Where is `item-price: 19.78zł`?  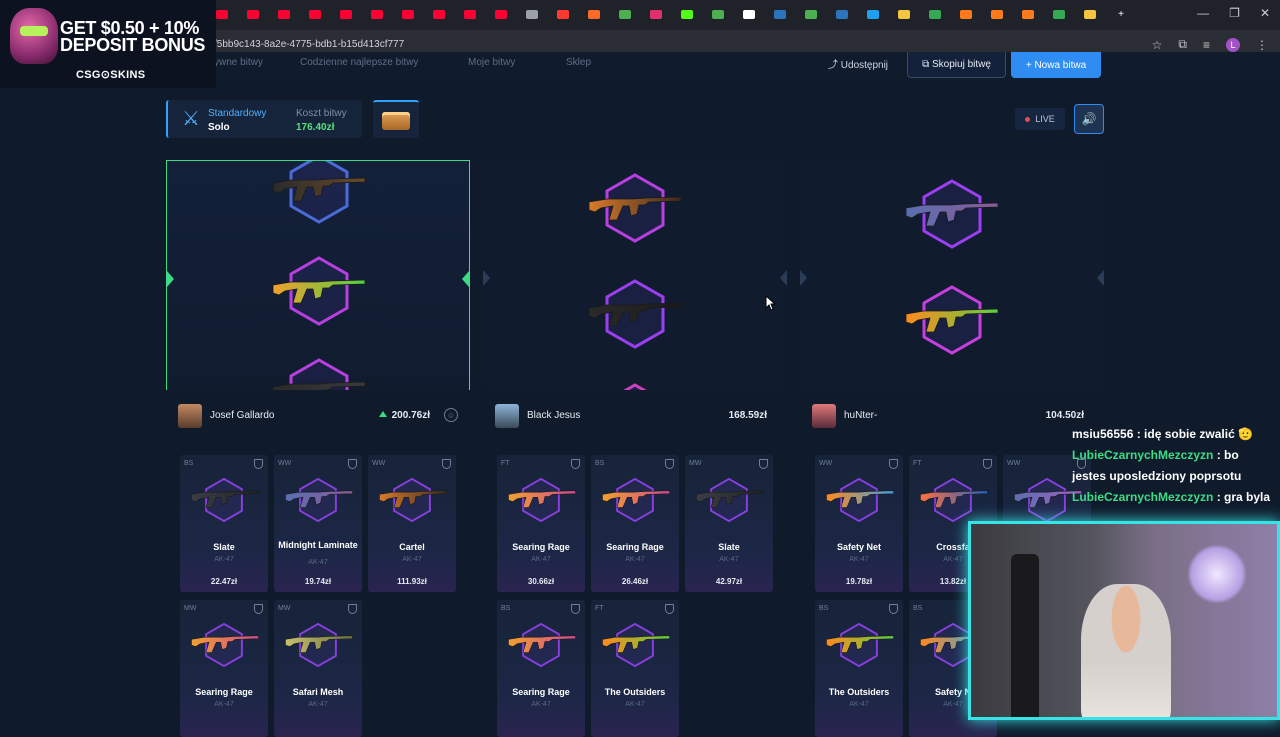
item-price: 19.78zł is located at coordinates (859, 581).